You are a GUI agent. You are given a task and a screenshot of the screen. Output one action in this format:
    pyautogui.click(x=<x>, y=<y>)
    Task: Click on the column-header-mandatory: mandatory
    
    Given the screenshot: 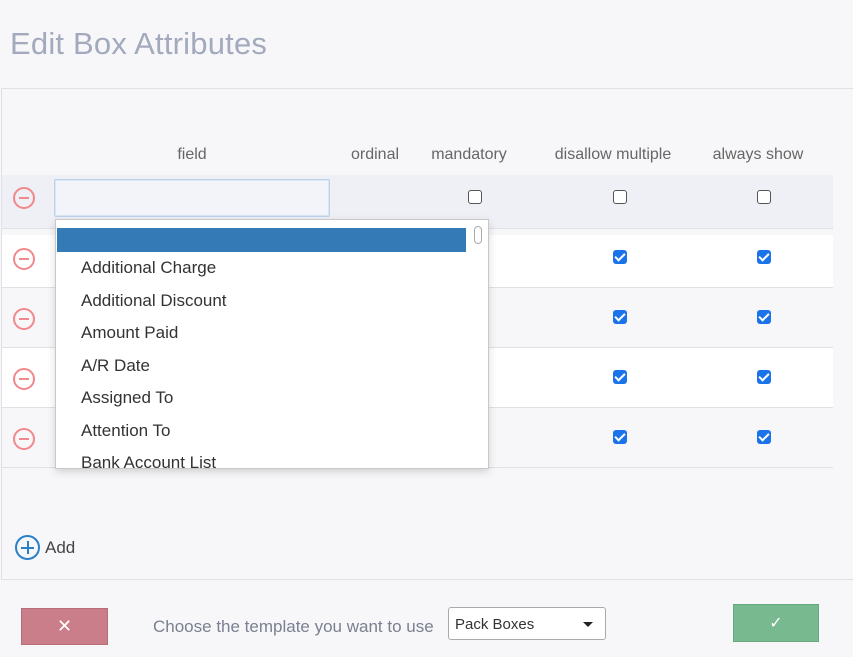 What is the action you would take?
    pyautogui.click(x=469, y=154)
    